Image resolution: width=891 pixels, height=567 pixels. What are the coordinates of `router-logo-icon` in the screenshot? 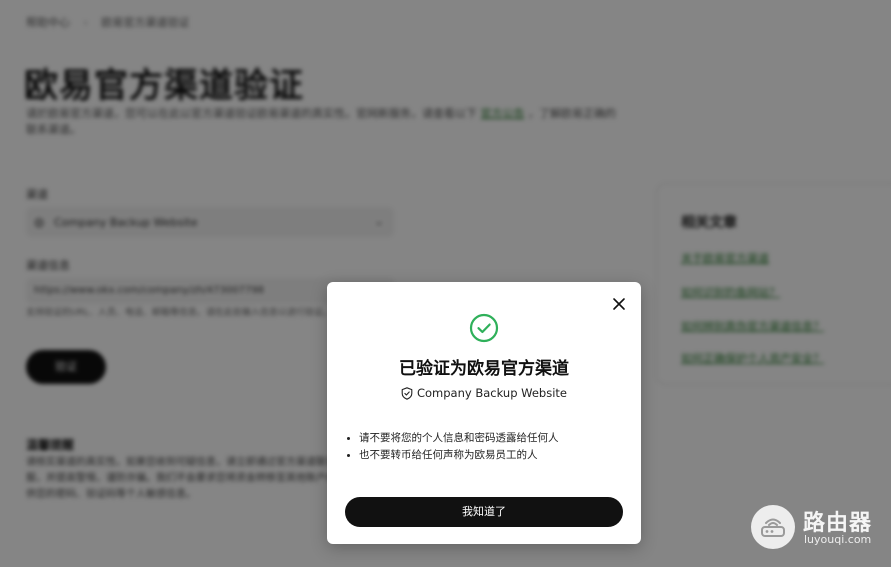 It's located at (773, 527).